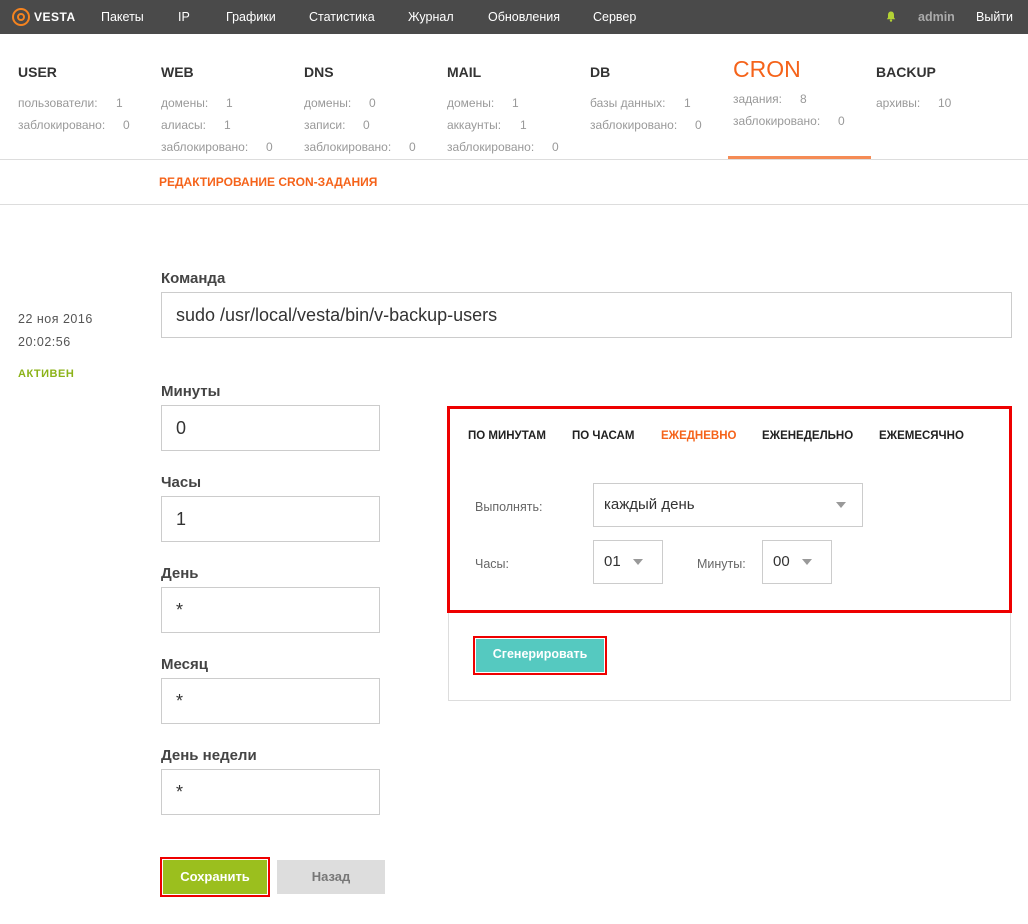 The height and width of the screenshot is (924, 1028). I want to click on run-select: каждый день, so click(728, 505).